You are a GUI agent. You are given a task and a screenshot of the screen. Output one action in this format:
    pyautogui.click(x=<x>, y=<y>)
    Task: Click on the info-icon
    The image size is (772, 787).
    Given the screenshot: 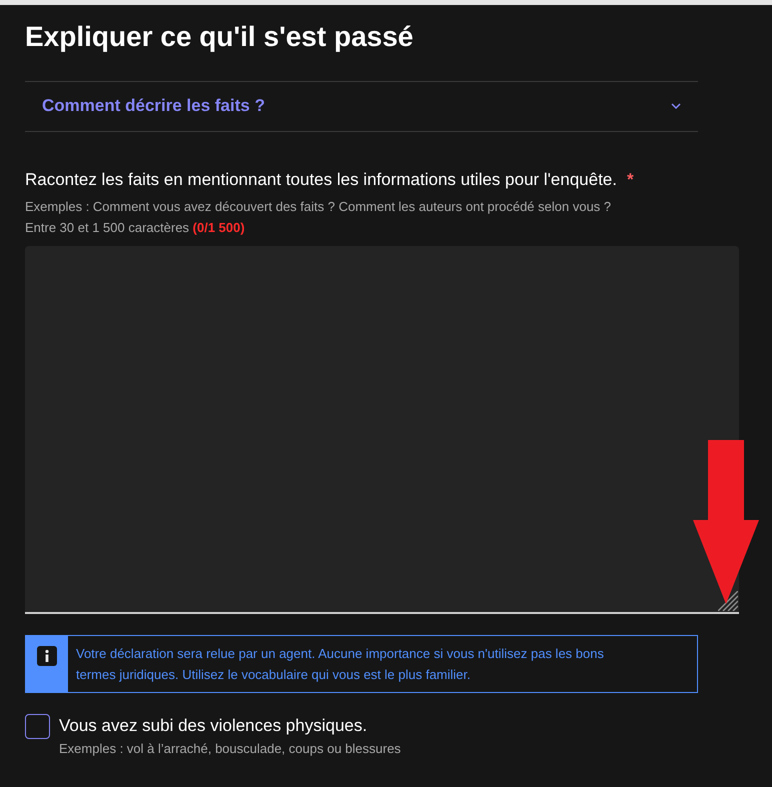 What is the action you would take?
    pyautogui.click(x=47, y=656)
    